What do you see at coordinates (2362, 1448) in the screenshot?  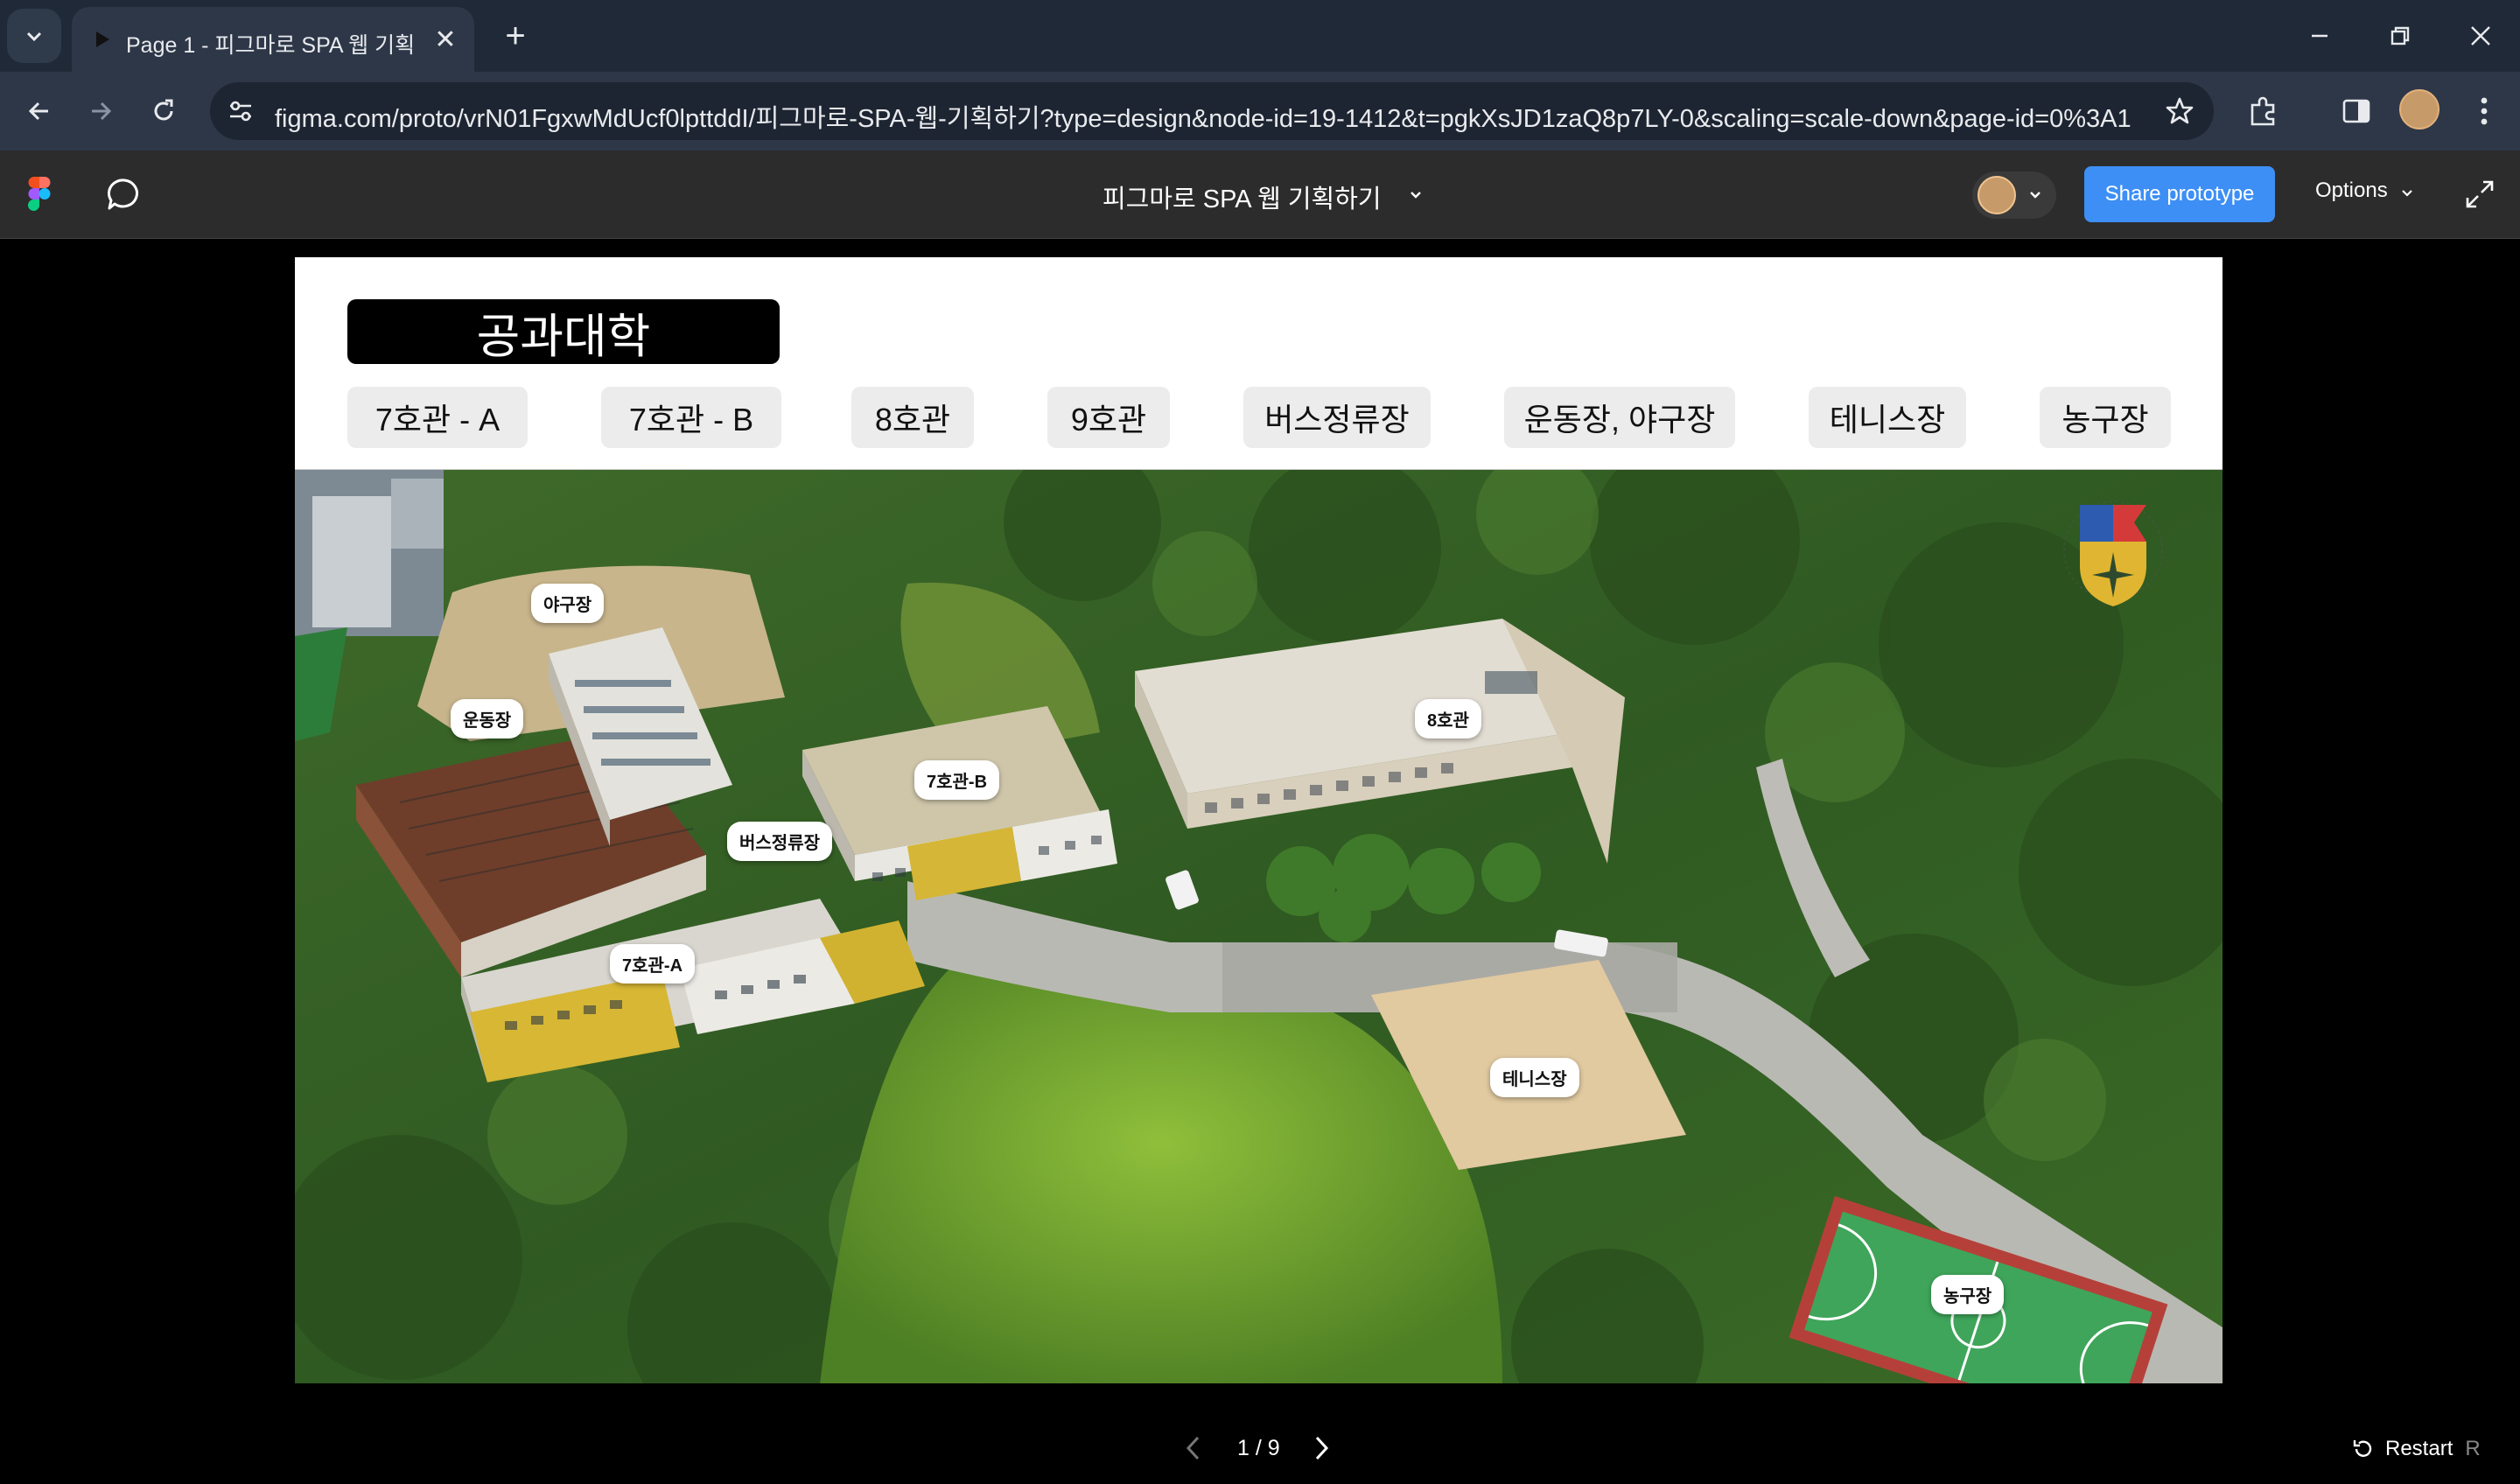 I see `restart-icon` at bounding box center [2362, 1448].